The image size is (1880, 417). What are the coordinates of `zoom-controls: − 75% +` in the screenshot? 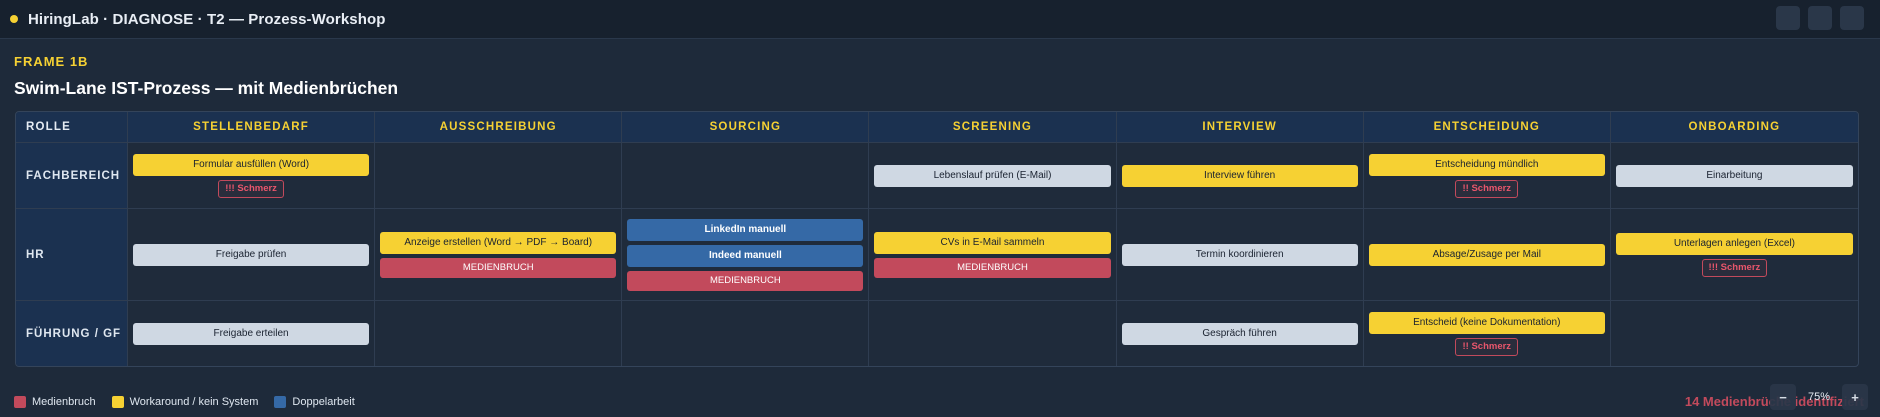 It's located at (1819, 397).